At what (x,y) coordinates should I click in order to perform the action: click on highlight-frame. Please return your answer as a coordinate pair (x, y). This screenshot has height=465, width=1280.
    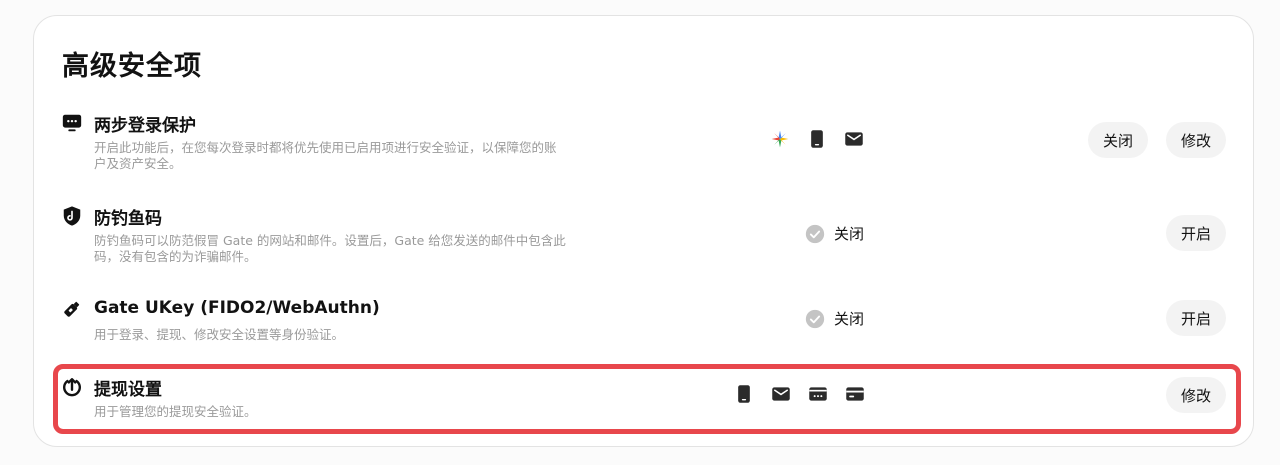
    Looking at the image, I should click on (647, 399).